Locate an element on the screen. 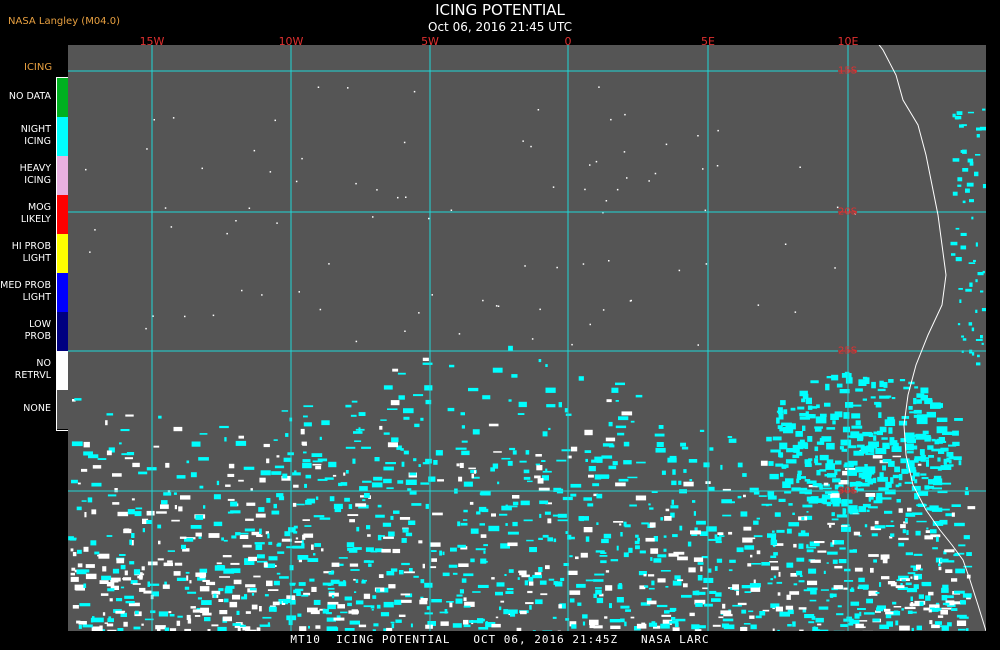 The height and width of the screenshot is (650, 1000). legend-label-line: LIGHT is located at coordinates (36, 297).